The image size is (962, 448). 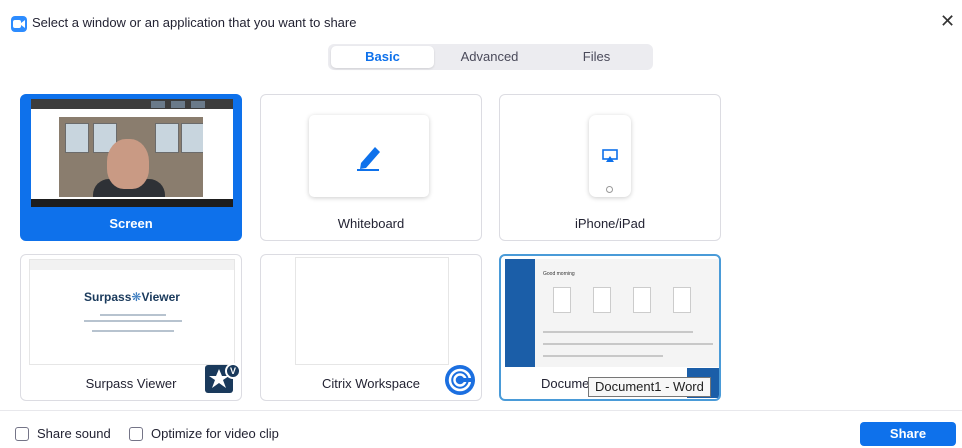 I want to click on phone-illustration, so click(x=610, y=156).